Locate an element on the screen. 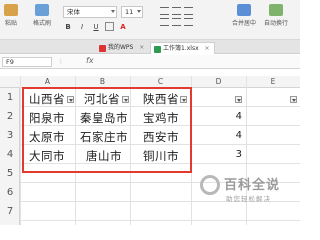 This screenshot has height=240, width=320. italic-icon: I is located at coordinates (82, 27).